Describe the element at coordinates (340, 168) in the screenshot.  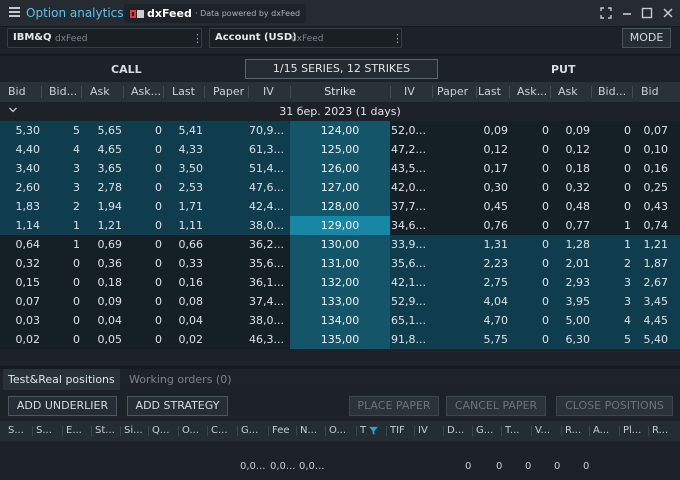
I see `strike-cell: 126,00` at that location.